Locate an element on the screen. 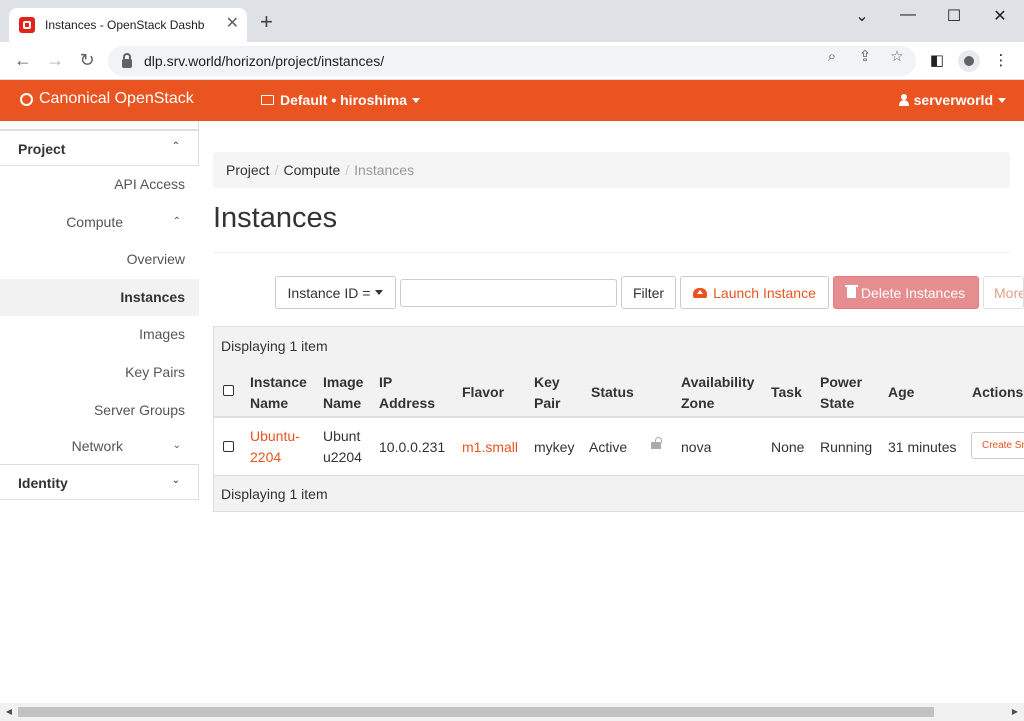 This screenshot has height=721, width=1024. select-all-checkbox is located at coordinates (228, 390).